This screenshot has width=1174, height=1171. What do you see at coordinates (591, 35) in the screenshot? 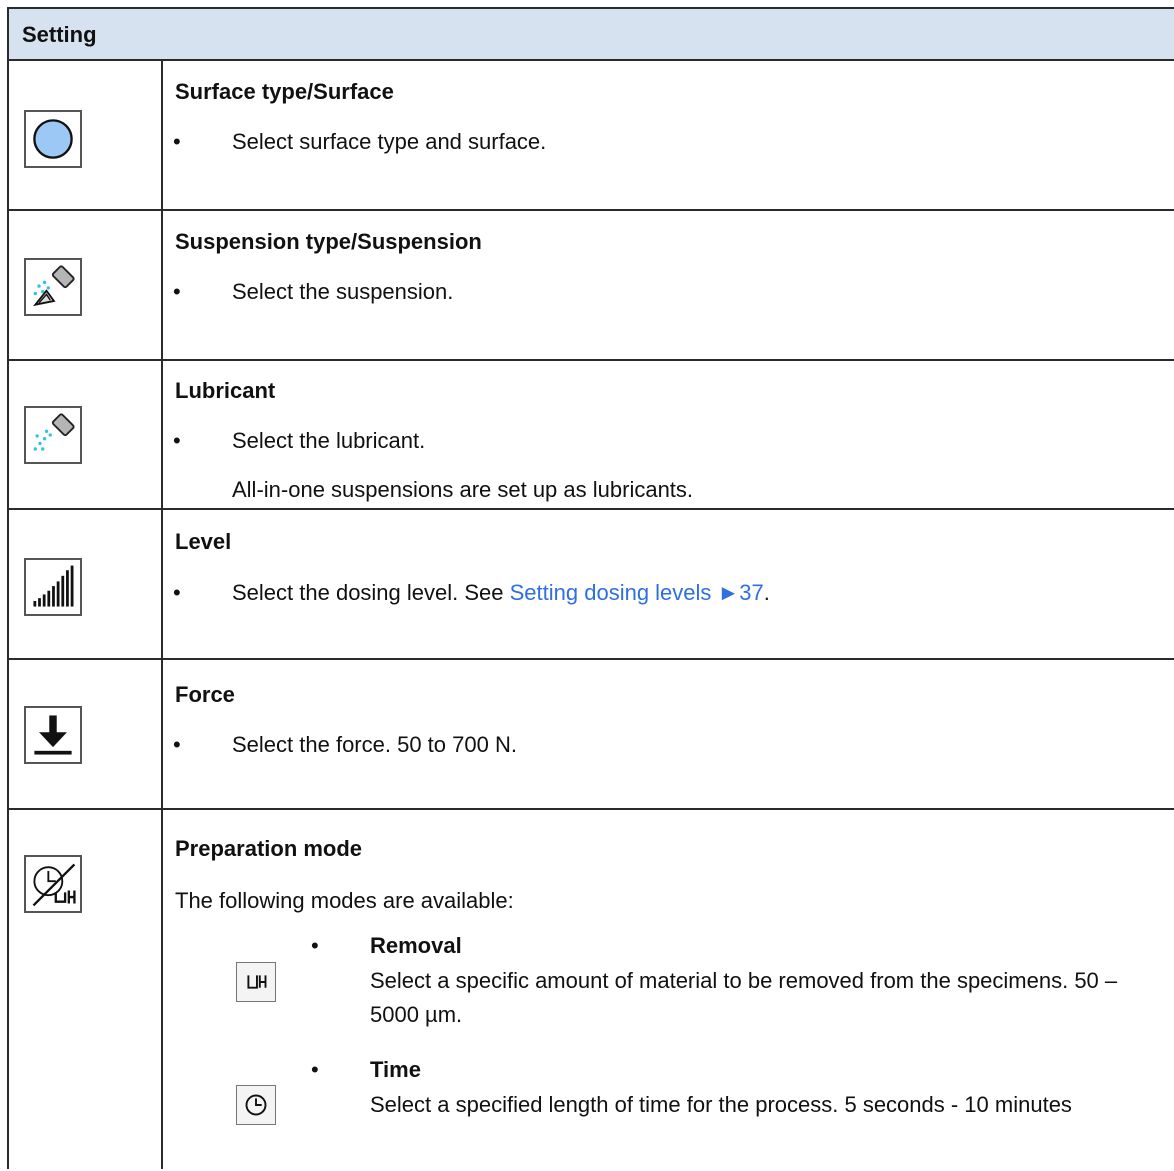
I see `table-header: Setting` at bounding box center [591, 35].